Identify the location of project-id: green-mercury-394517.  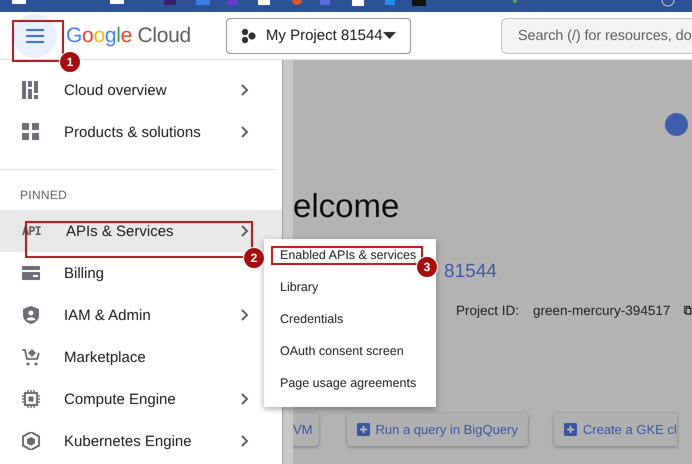
(601, 310).